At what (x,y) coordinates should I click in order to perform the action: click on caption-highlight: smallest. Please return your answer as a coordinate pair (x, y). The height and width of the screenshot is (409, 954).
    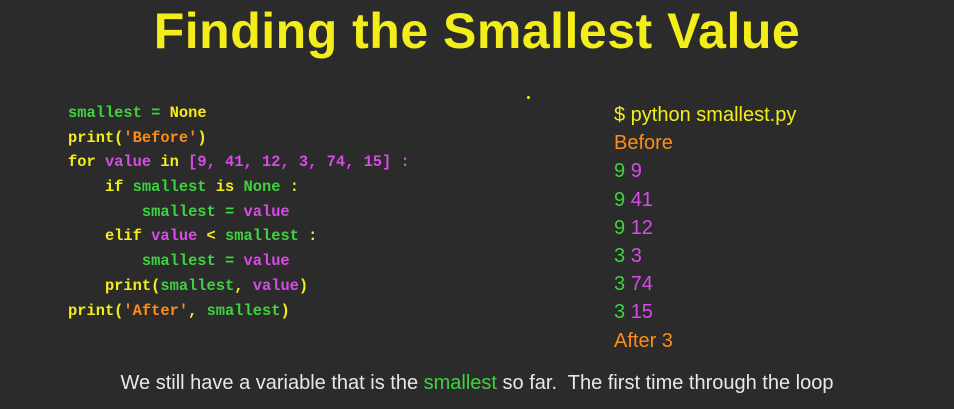
    Looking at the image, I should click on (460, 383).